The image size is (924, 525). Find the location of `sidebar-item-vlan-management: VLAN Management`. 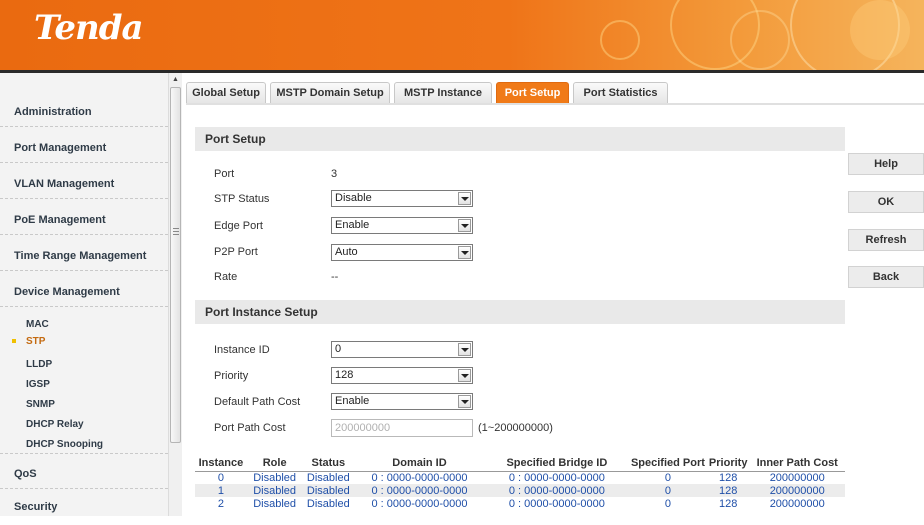

sidebar-item-vlan-management: VLAN Management is located at coordinates (84, 181).